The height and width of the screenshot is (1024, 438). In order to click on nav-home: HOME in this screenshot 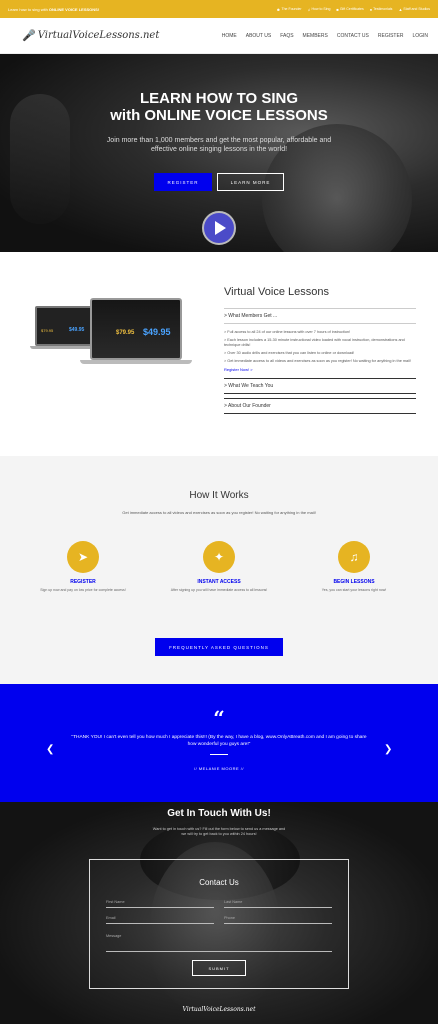, I will do `click(229, 36)`.